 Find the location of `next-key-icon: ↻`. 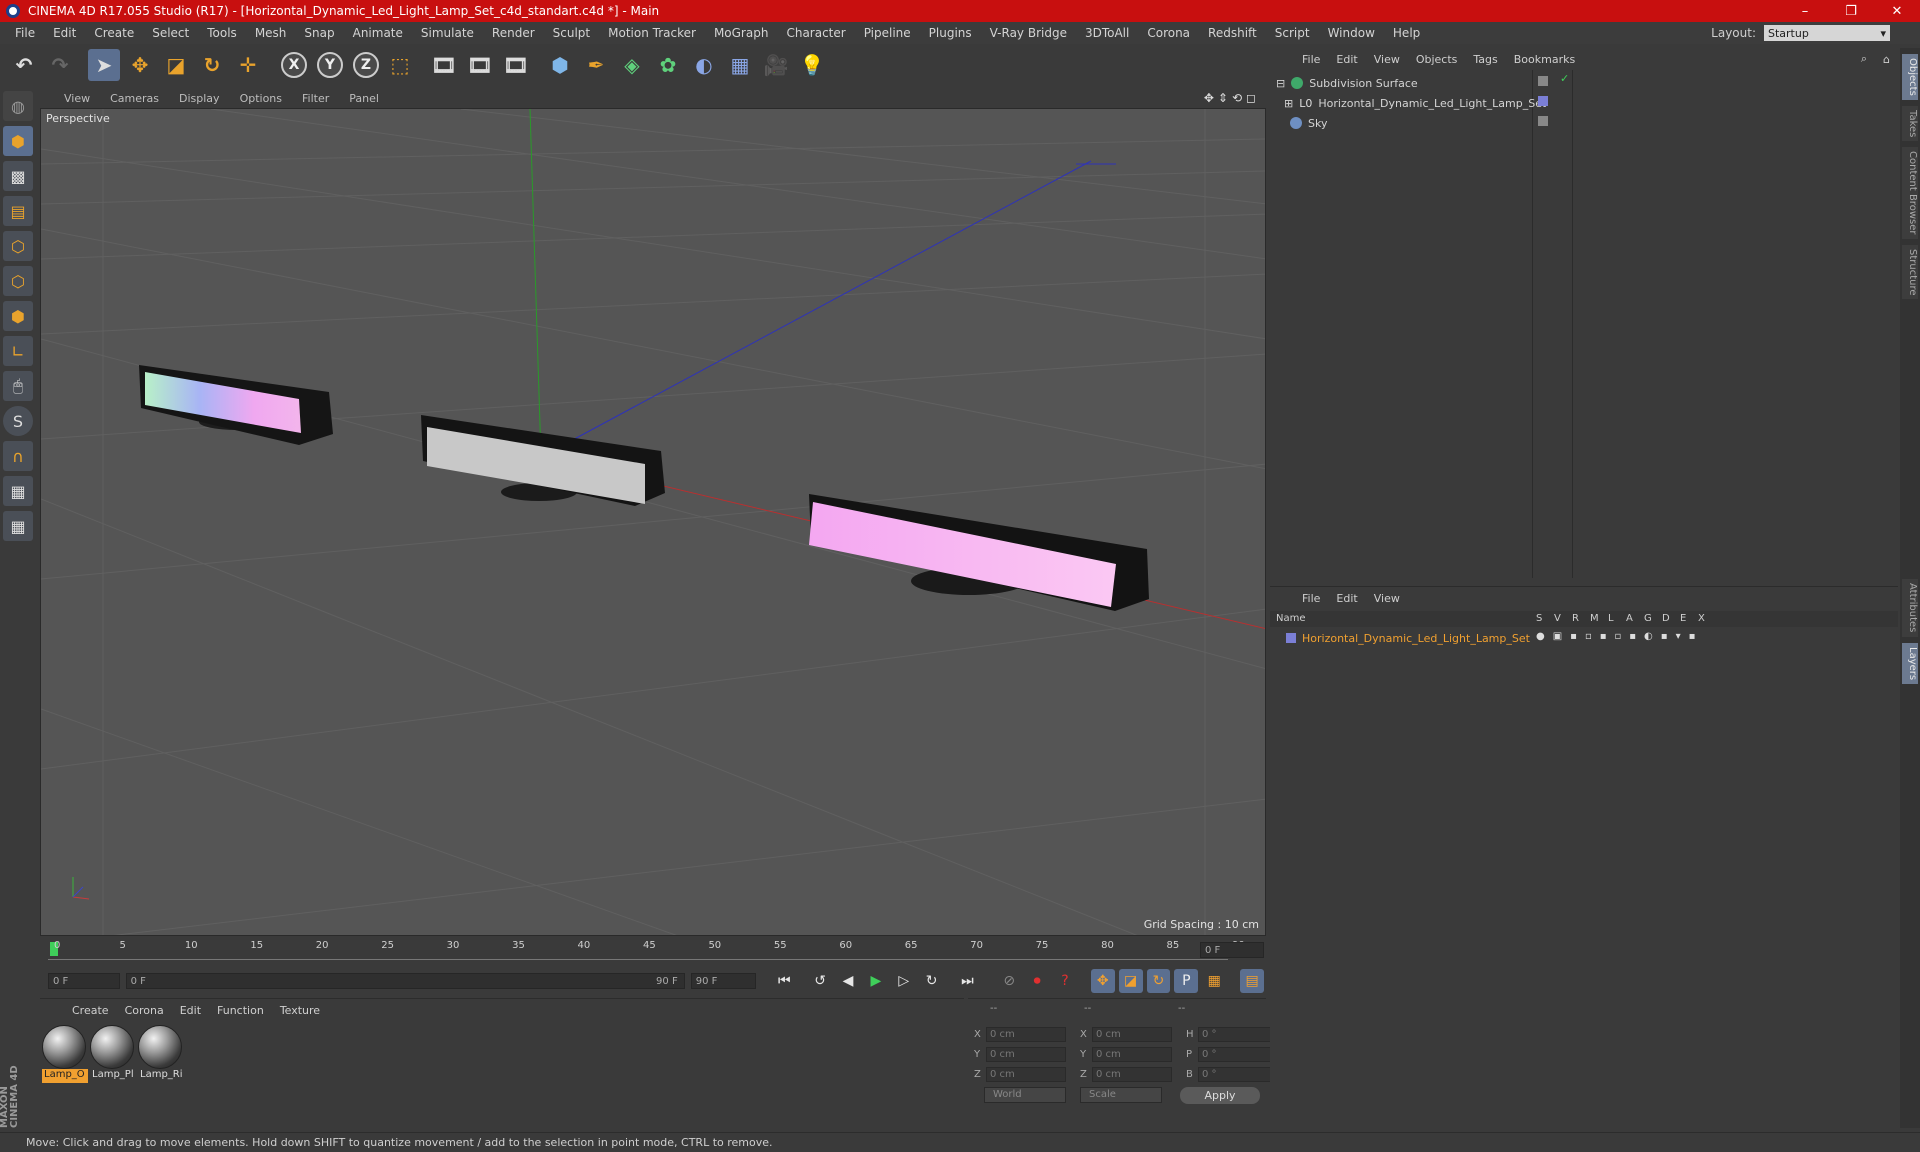

next-key-icon: ↻ is located at coordinates (932, 981).